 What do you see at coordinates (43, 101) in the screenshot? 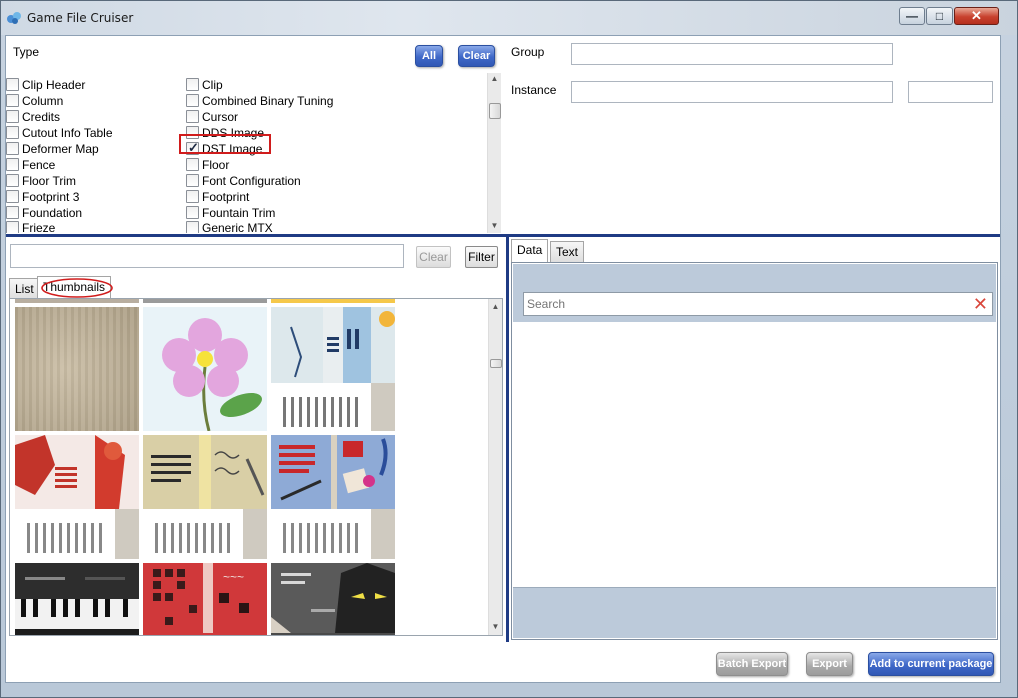
I see `type-label-text: Column` at bounding box center [43, 101].